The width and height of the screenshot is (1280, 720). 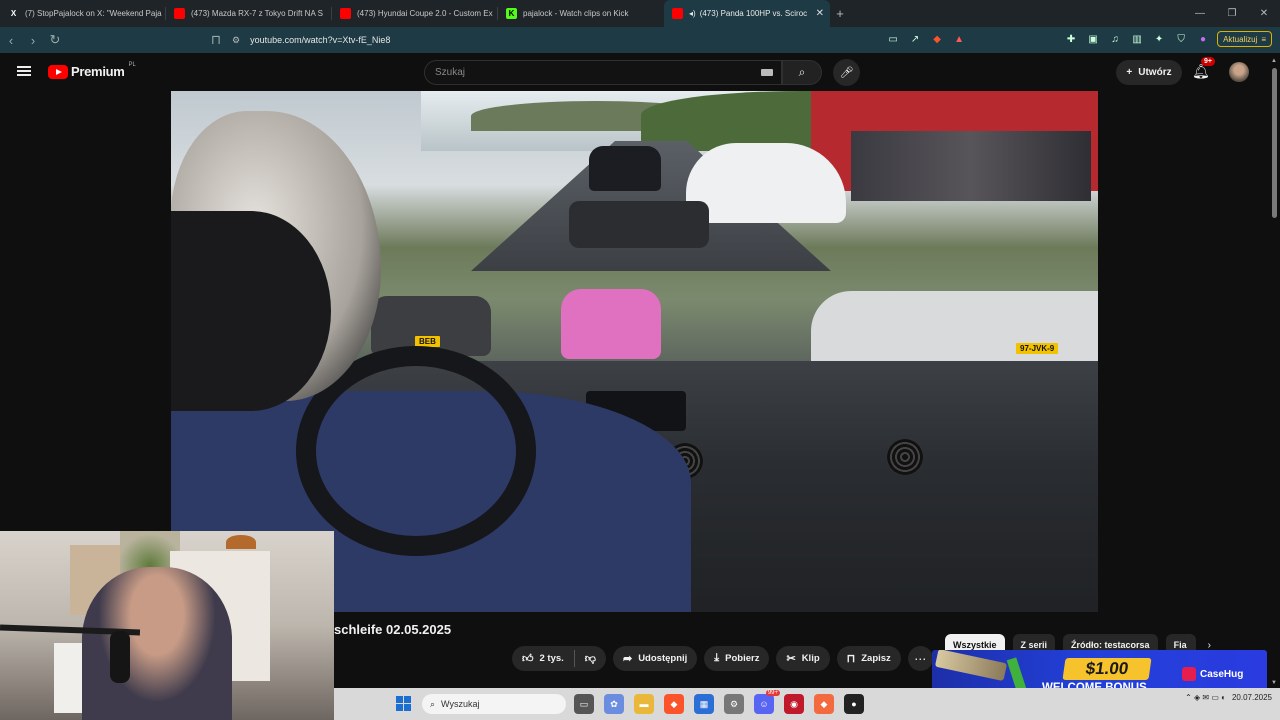 I want to click on tab-title: (473) Panda 100HP vs. Sciroc, so click(x=753, y=13).